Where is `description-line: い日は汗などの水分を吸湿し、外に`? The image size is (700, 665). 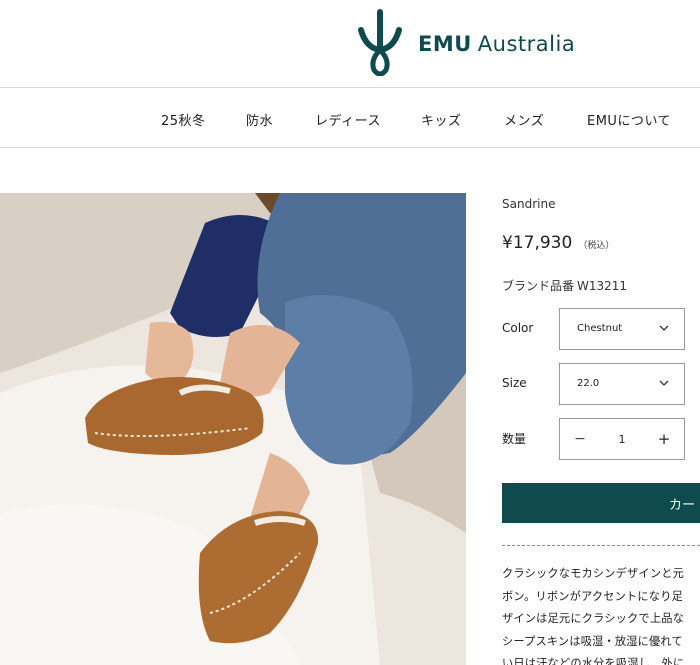
description-line: い日は汗などの水分を吸湿し、外に is located at coordinates (593, 661).